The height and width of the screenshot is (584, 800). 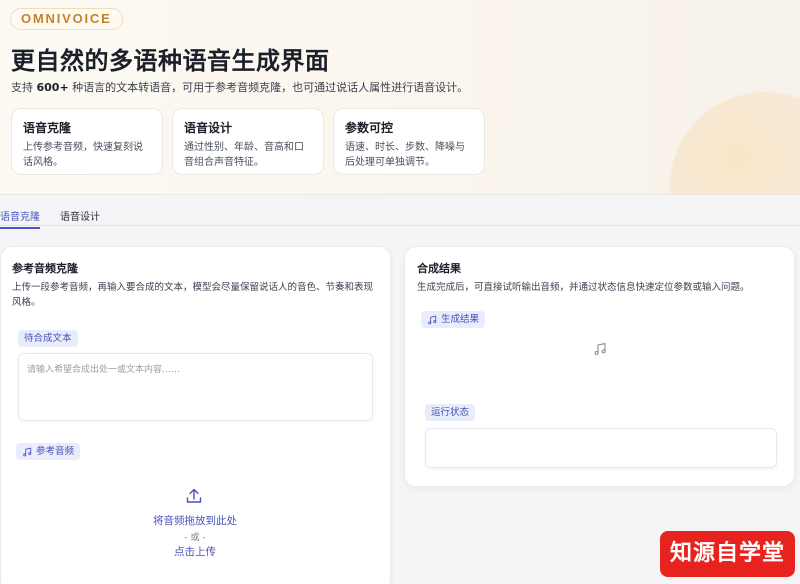 I want to click on page-title: 更自然的多语种语音生成界面, so click(x=170, y=61).